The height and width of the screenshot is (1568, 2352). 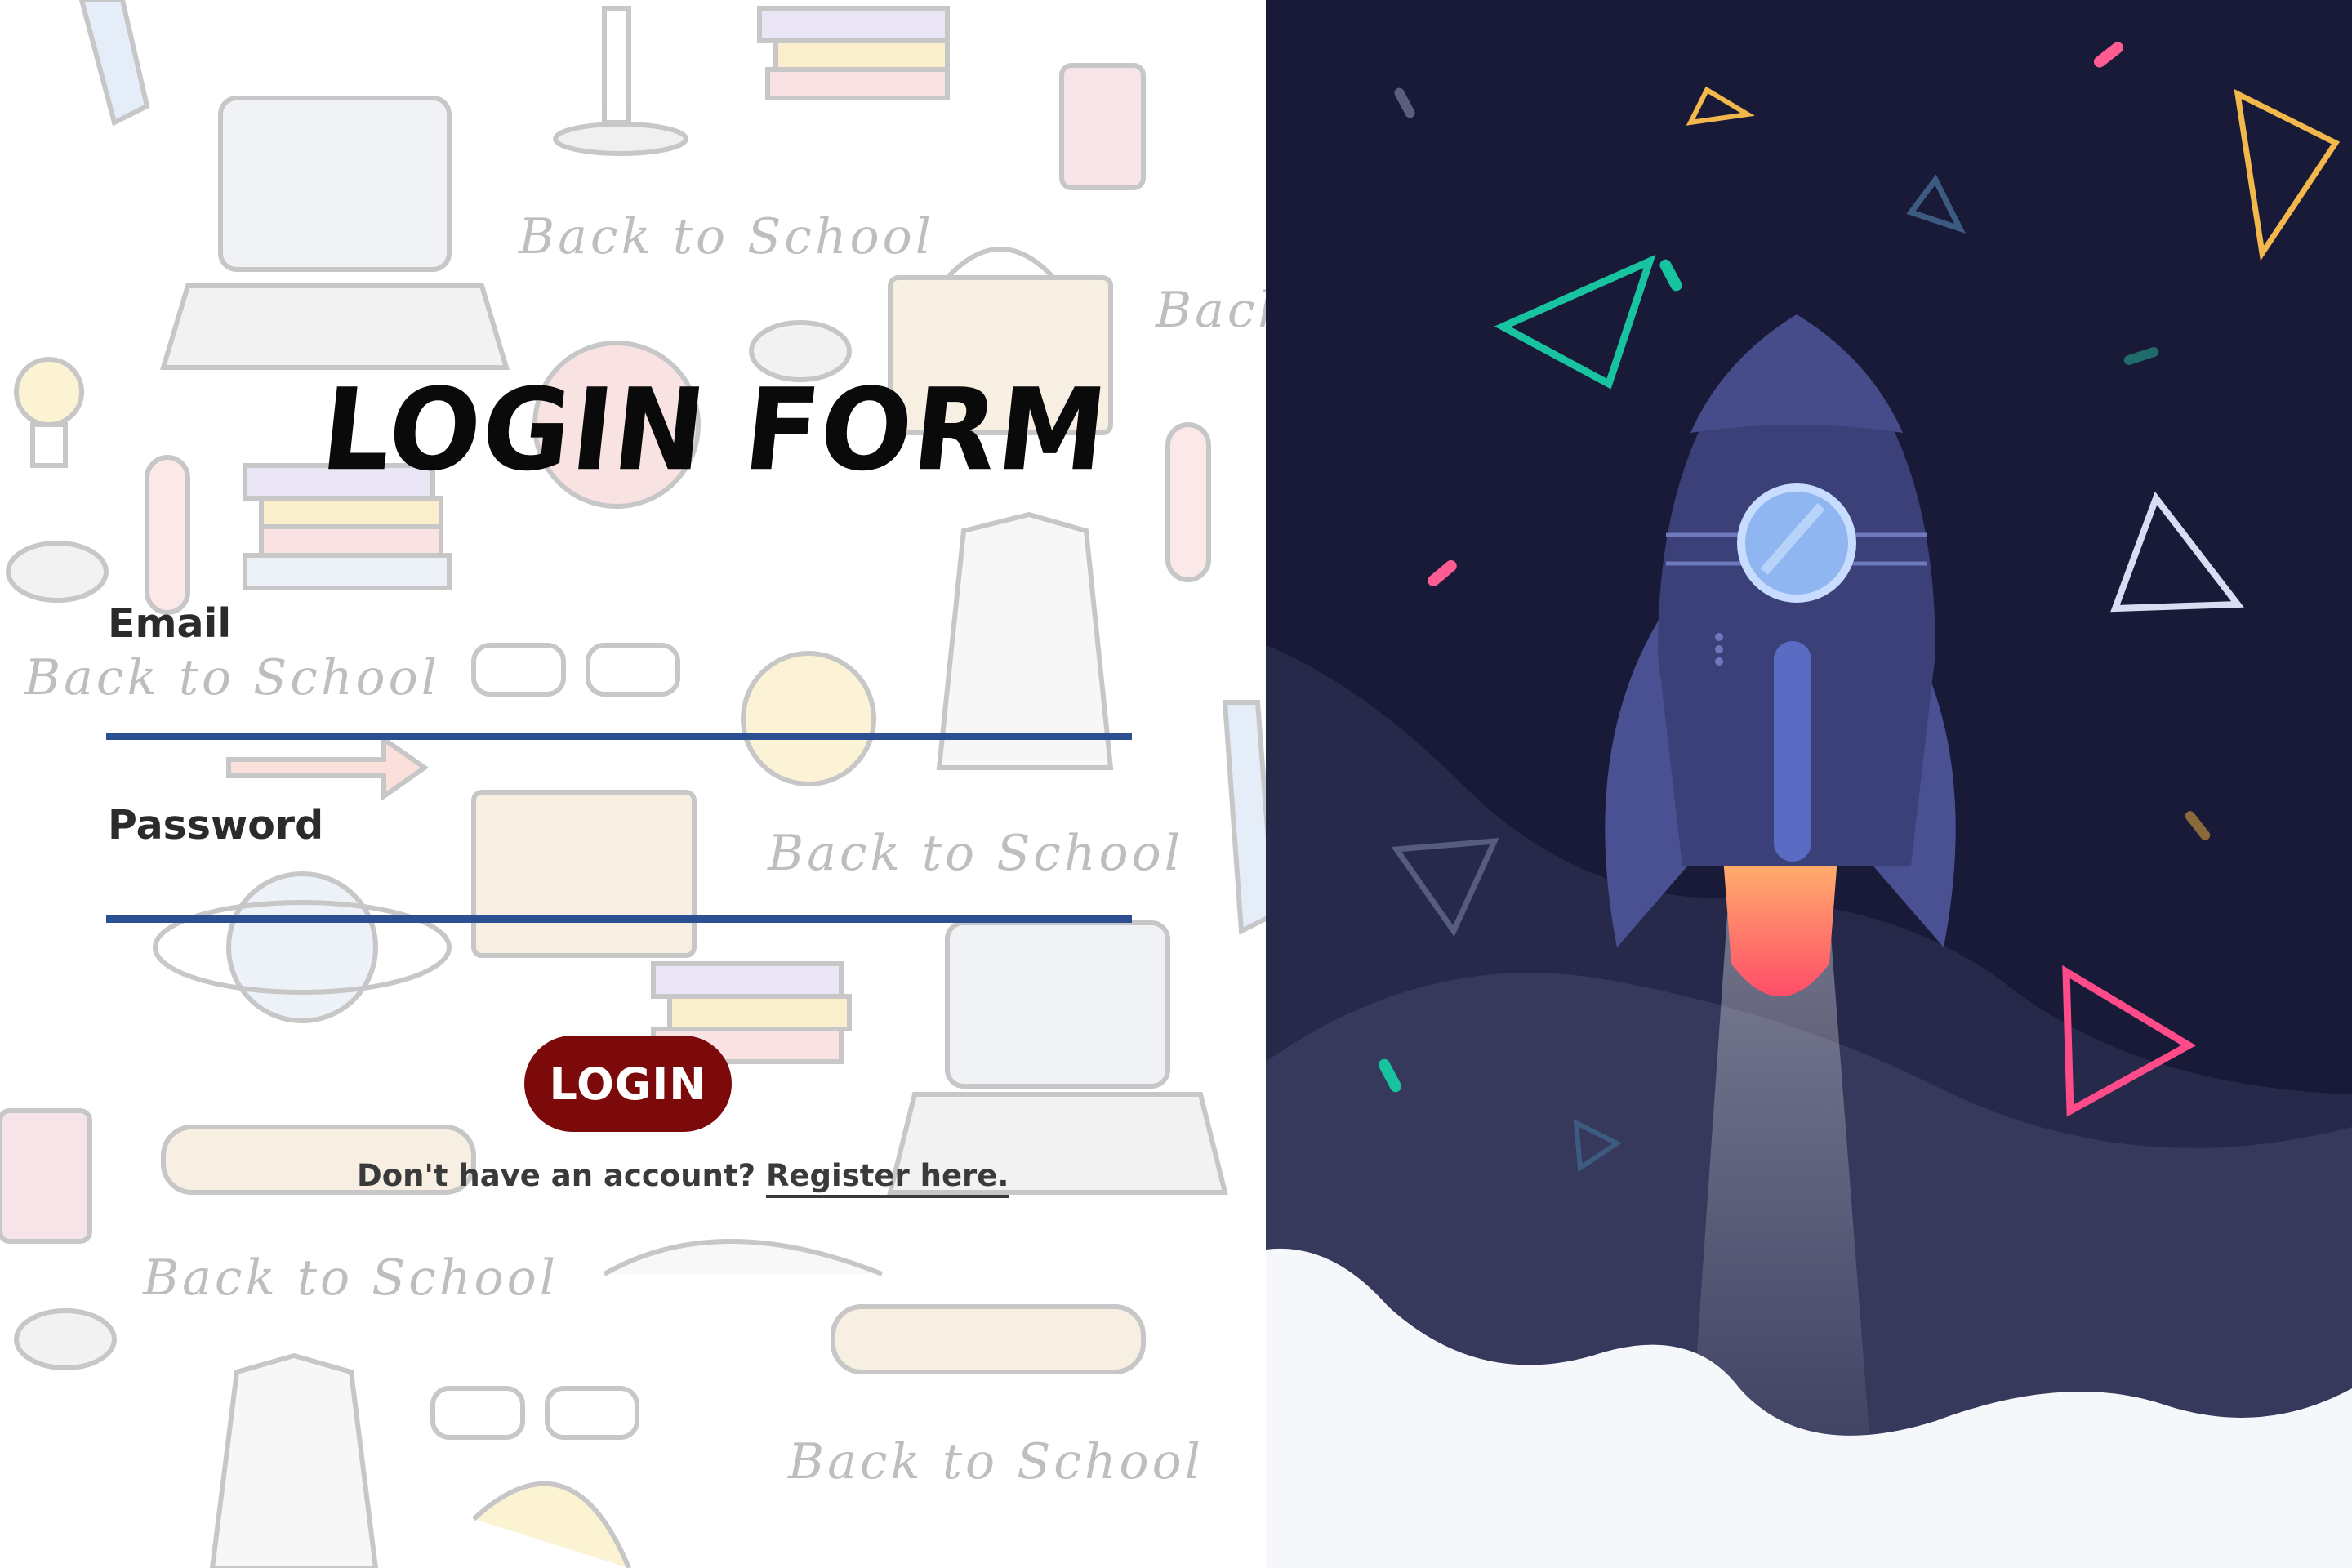 What do you see at coordinates (620, 81) in the screenshot?
I see `lamp-icon` at bounding box center [620, 81].